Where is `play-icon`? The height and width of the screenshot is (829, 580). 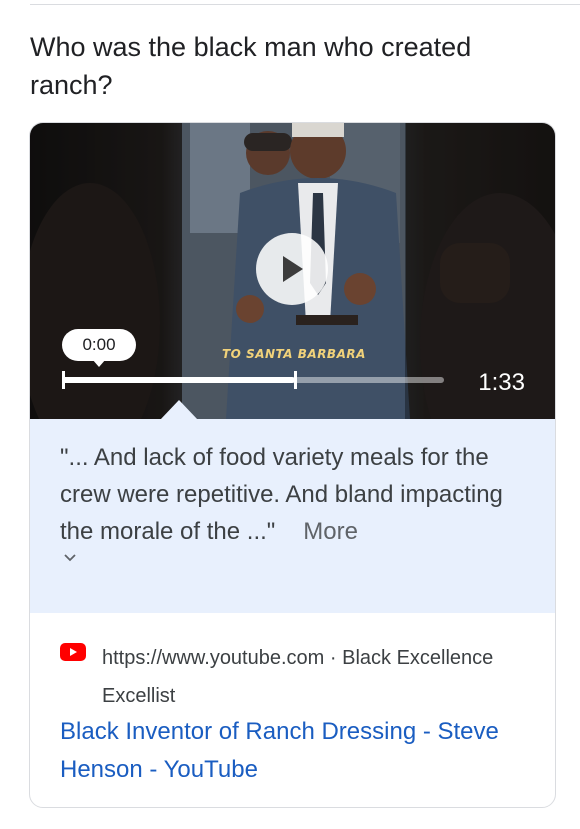
play-icon is located at coordinates (293, 269).